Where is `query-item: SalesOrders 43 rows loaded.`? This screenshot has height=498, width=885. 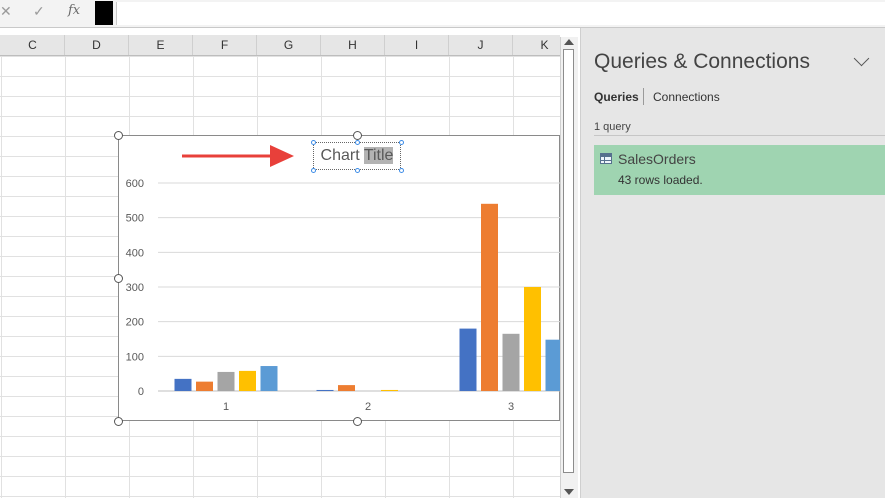
query-item: SalesOrders 43 rows loaded. is located at coordinates (739, 170).